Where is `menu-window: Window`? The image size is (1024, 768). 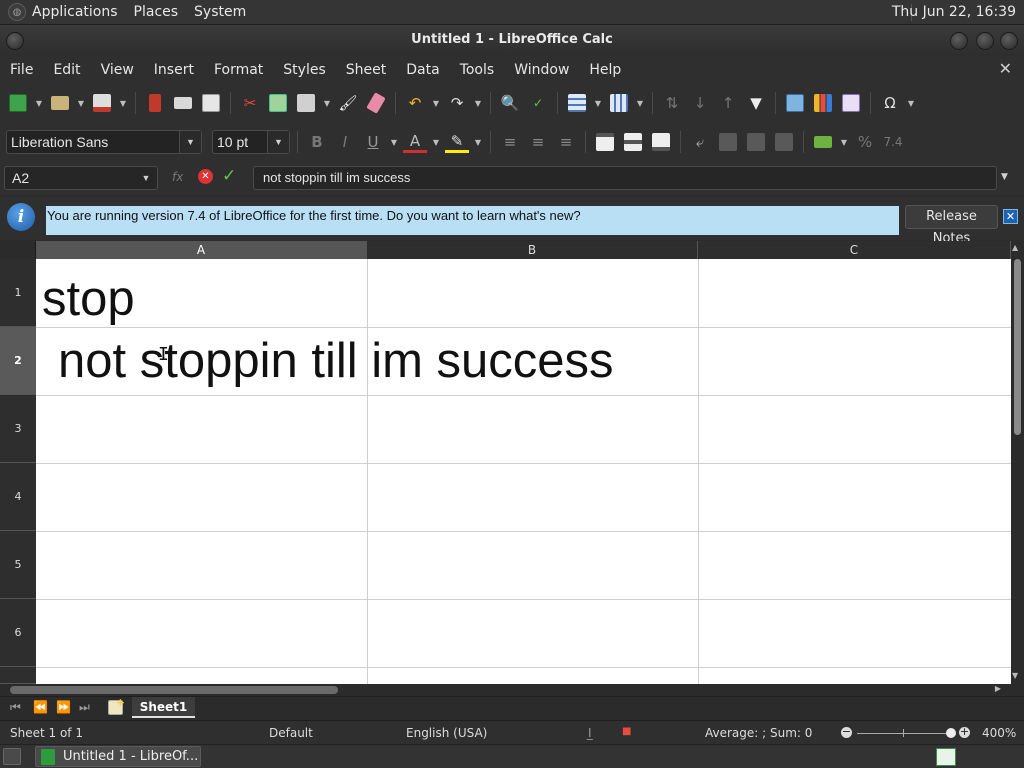
menu-window: Window is located at coordinates (541, 70).